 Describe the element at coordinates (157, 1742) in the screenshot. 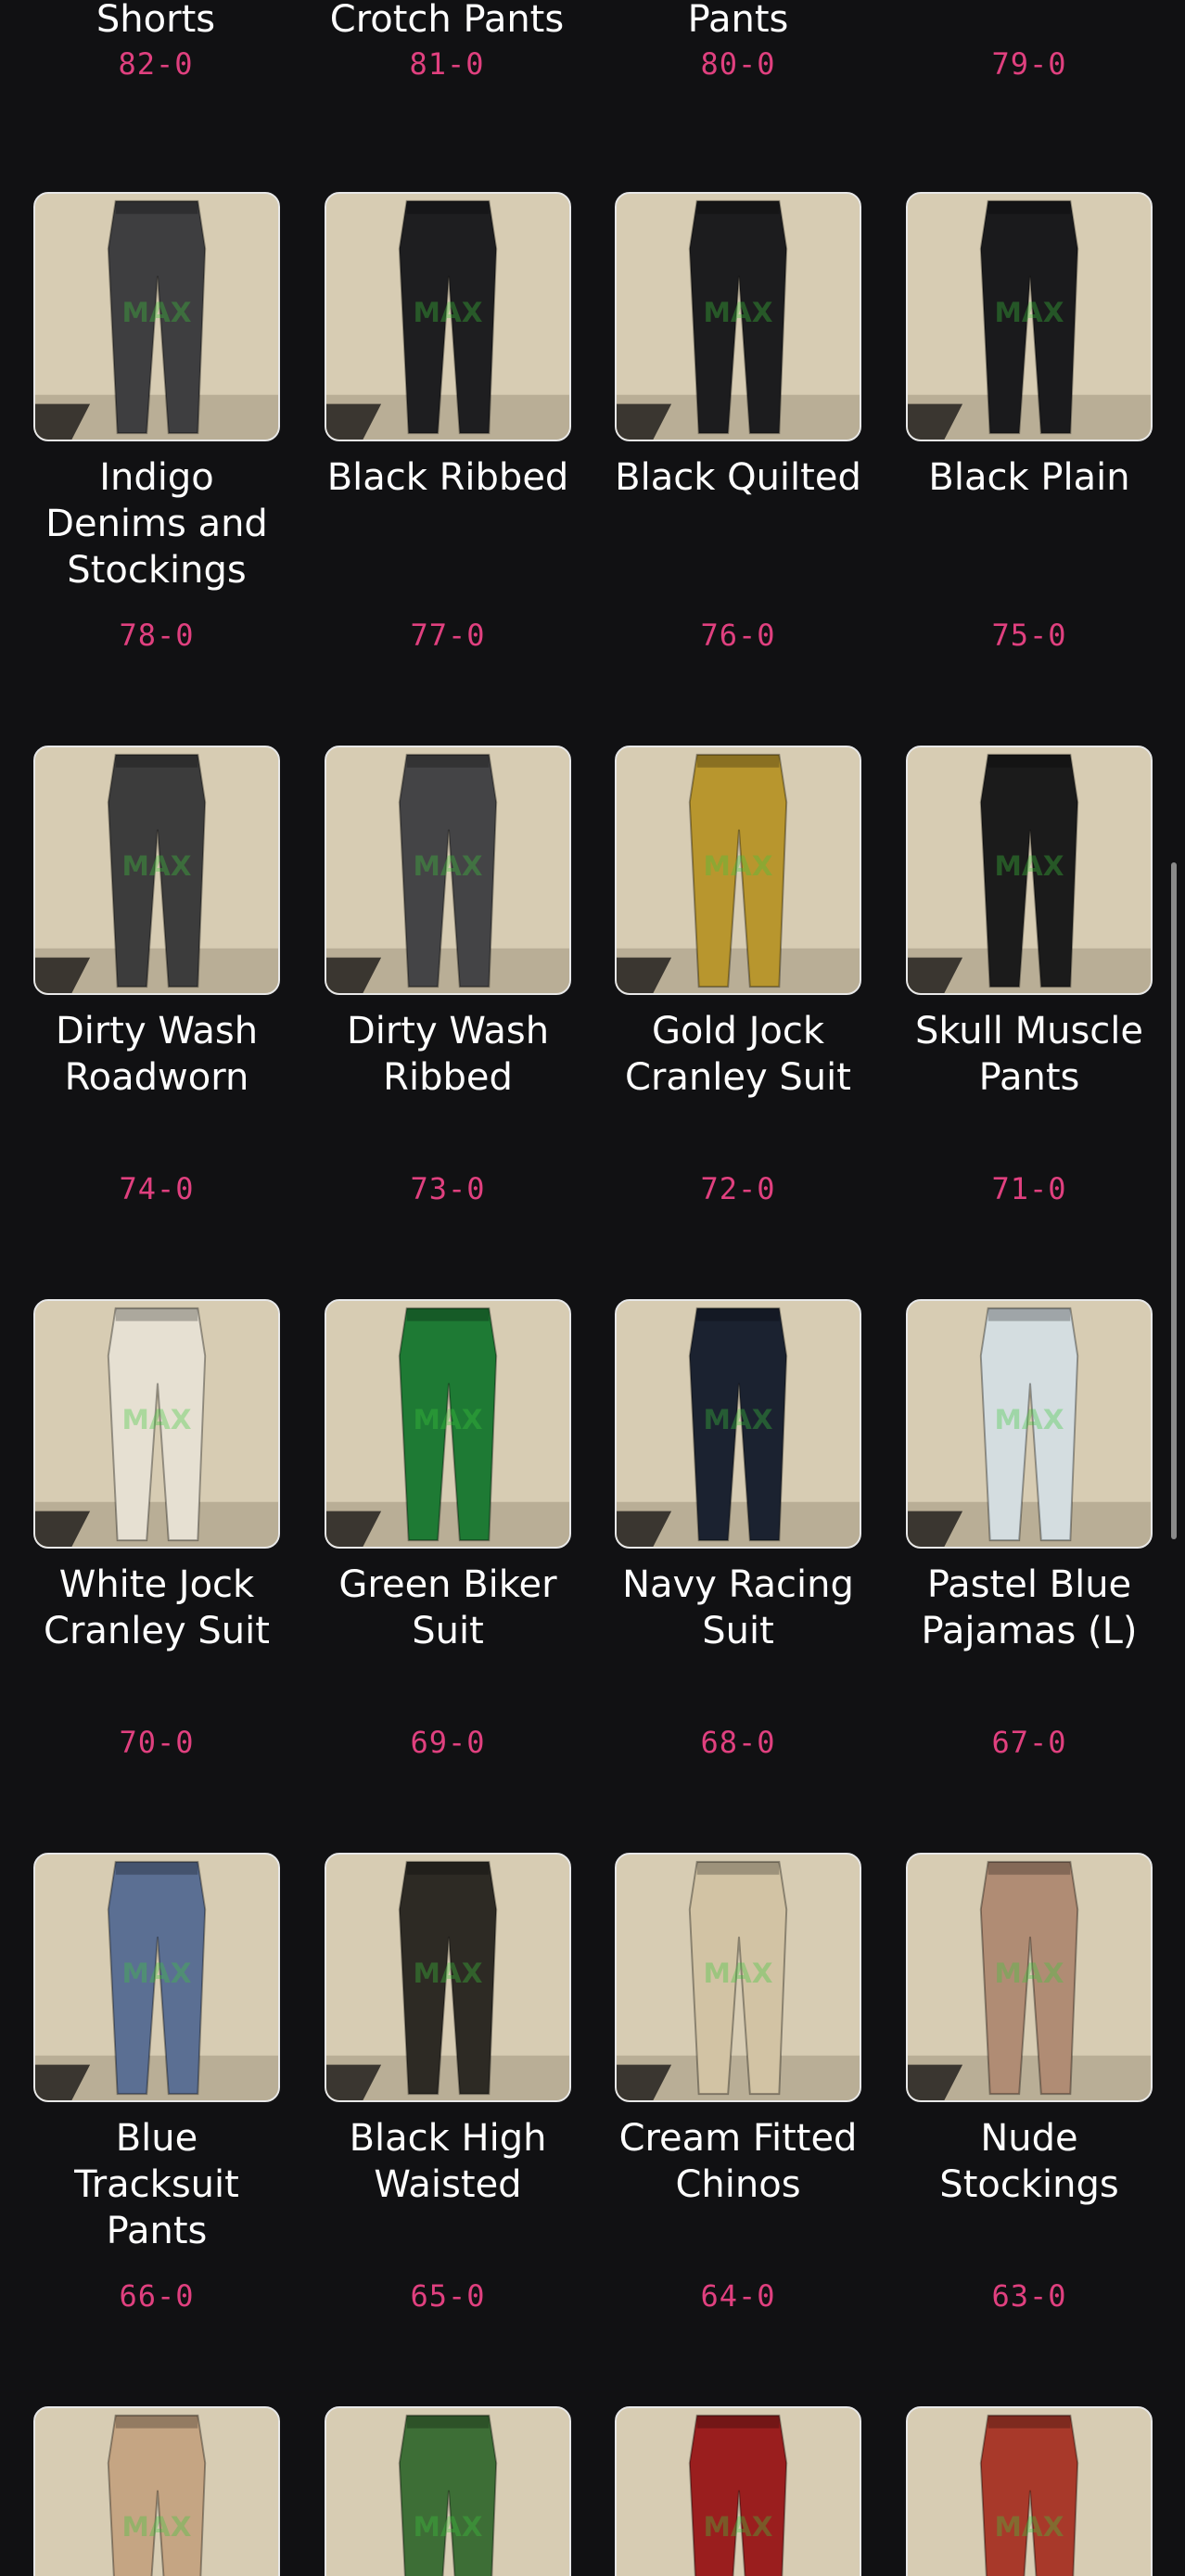

I see `item-code: 70-0` at that location.